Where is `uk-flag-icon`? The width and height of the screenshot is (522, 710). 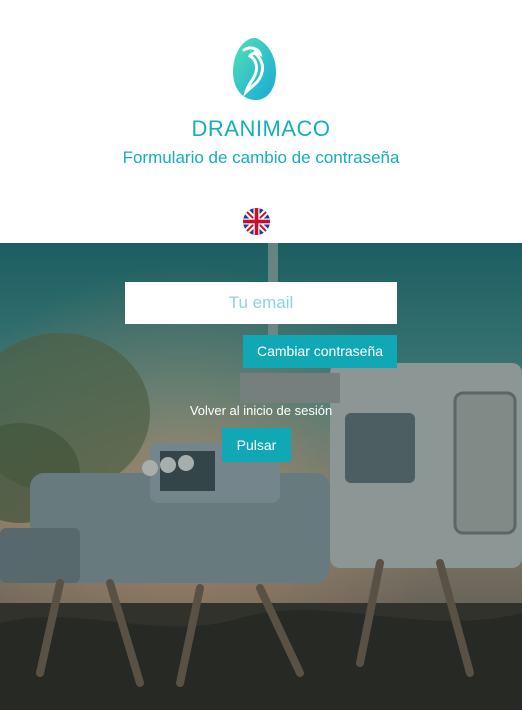 uk-flag-icon is located at coordinates (256, 221).